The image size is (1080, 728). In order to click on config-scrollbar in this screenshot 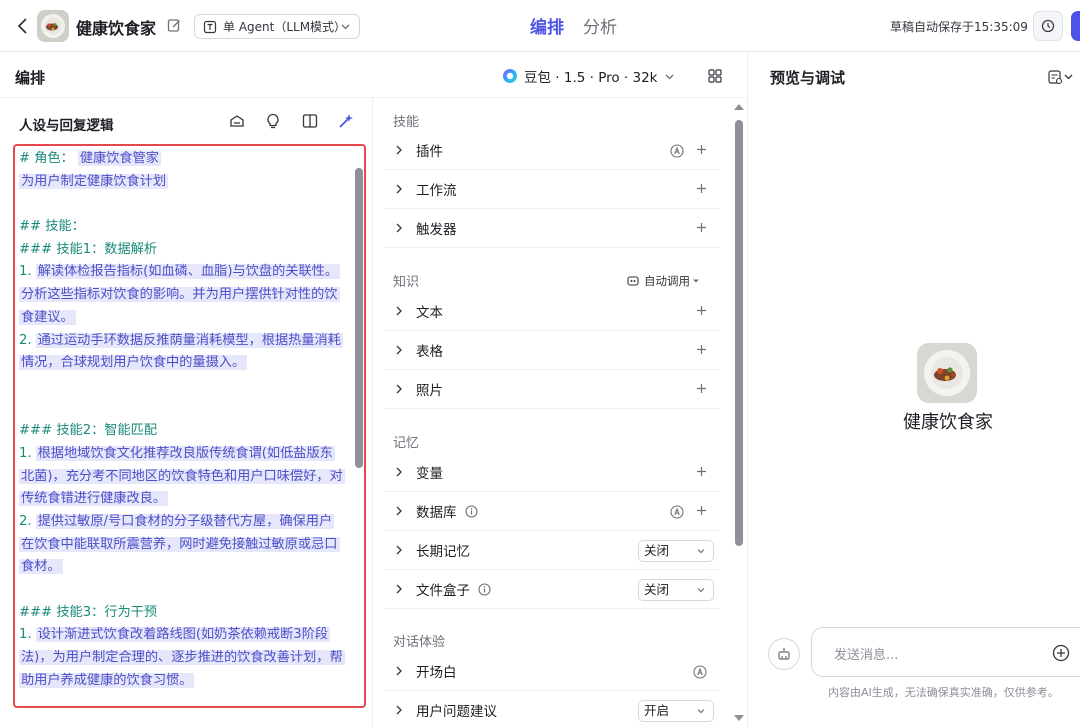, I will do `click(739, 333)`.